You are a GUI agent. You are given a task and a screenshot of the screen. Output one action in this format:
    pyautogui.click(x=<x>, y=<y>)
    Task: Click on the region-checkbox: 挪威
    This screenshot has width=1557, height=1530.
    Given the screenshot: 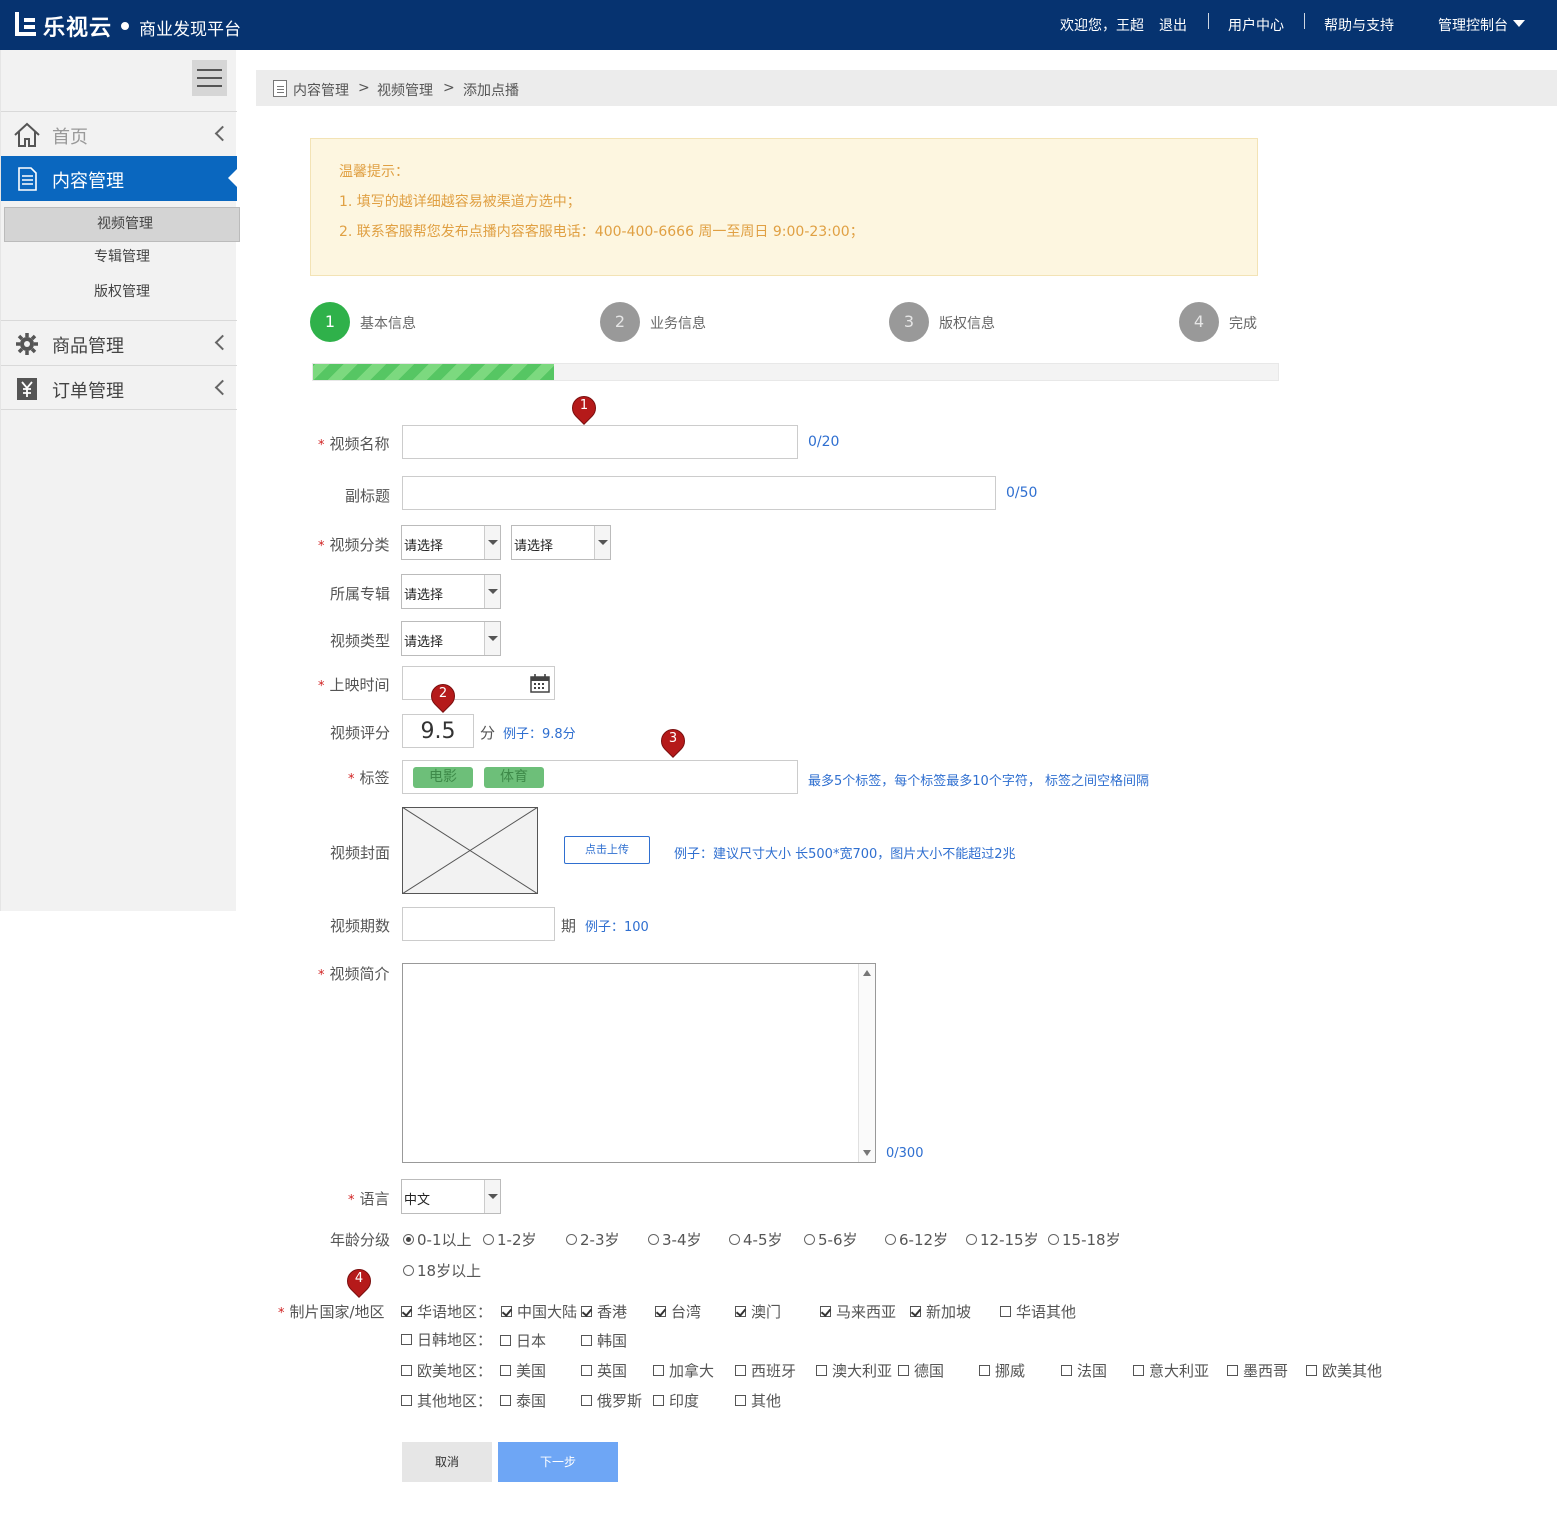 What is the action you would take?
    pyautogui.click(x=1002, y=1370)
    